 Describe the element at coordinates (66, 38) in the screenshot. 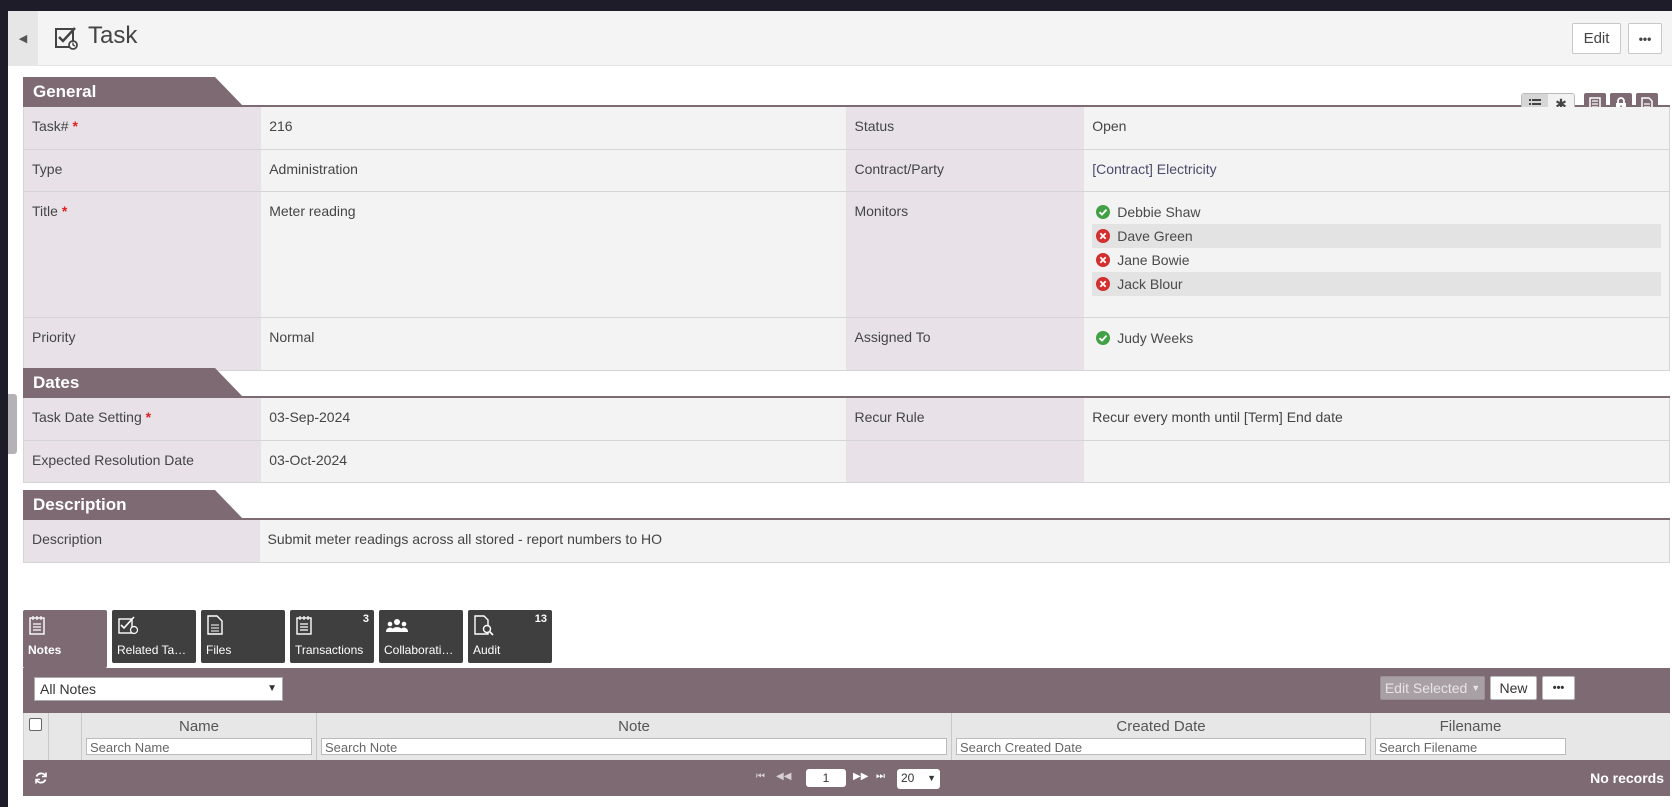

I see `task-checklist-icon` at that location.